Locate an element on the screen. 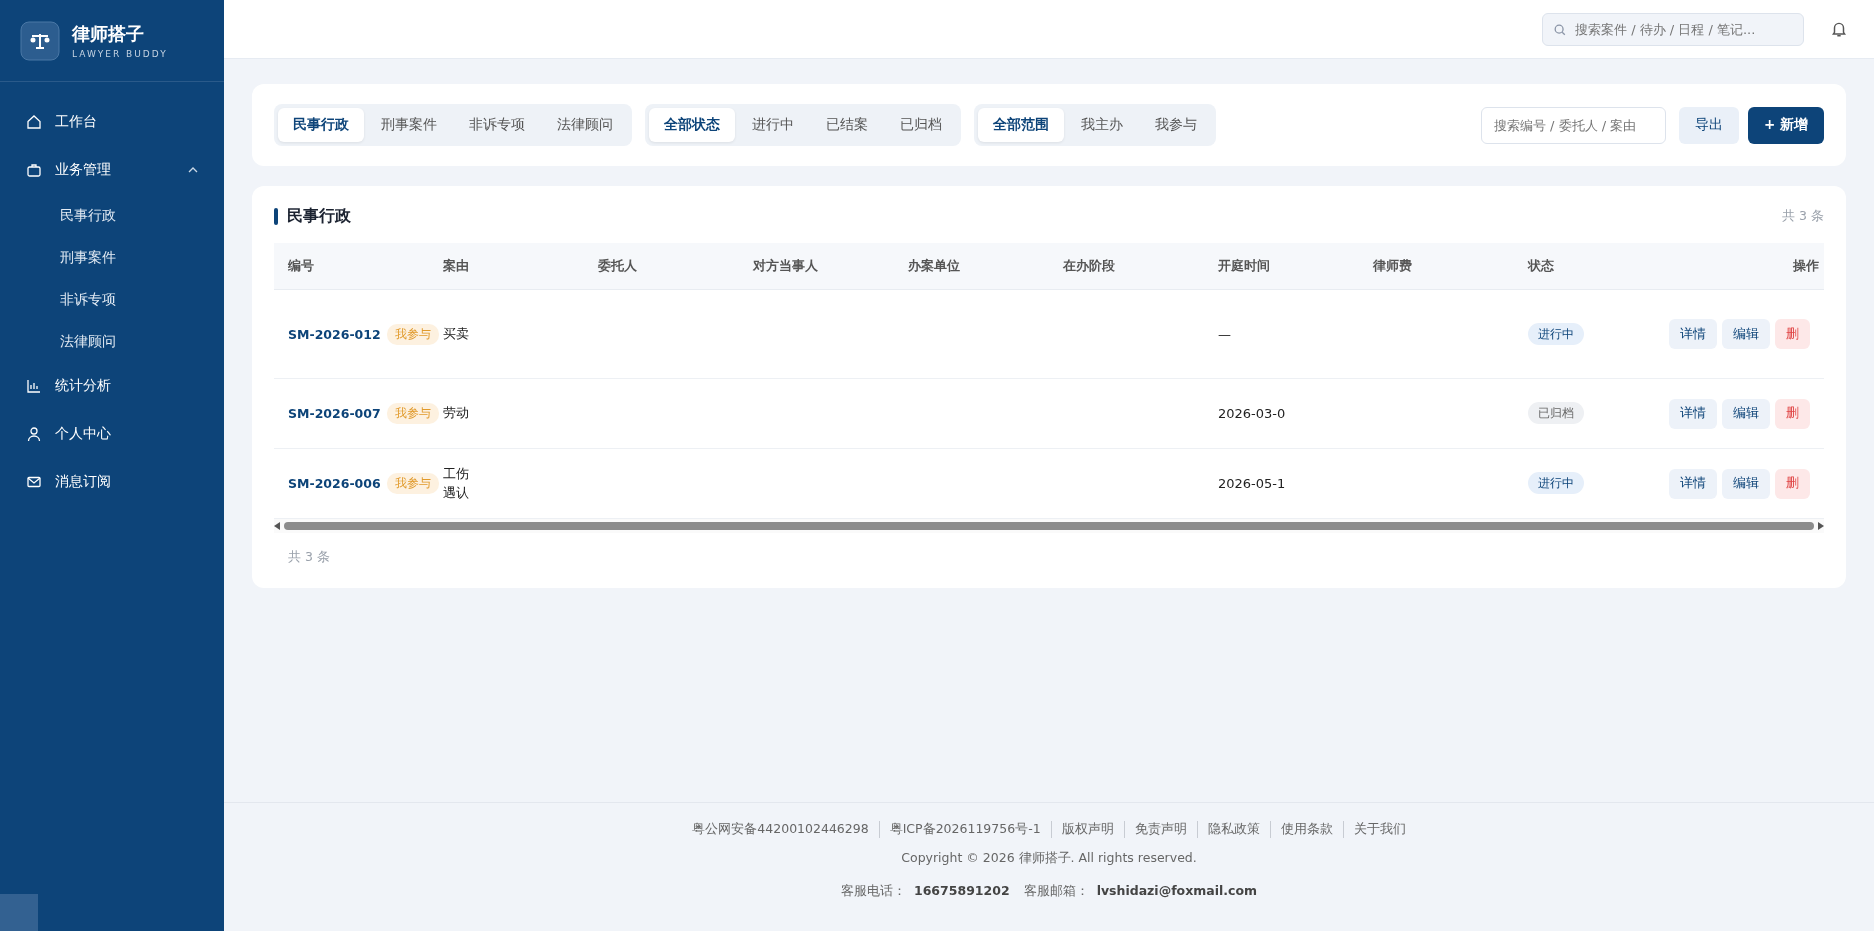 Image resolution: width=1874 pixels, height=931 pixels. column-header: 在办阶段 is located at coordinates (1089, 265).